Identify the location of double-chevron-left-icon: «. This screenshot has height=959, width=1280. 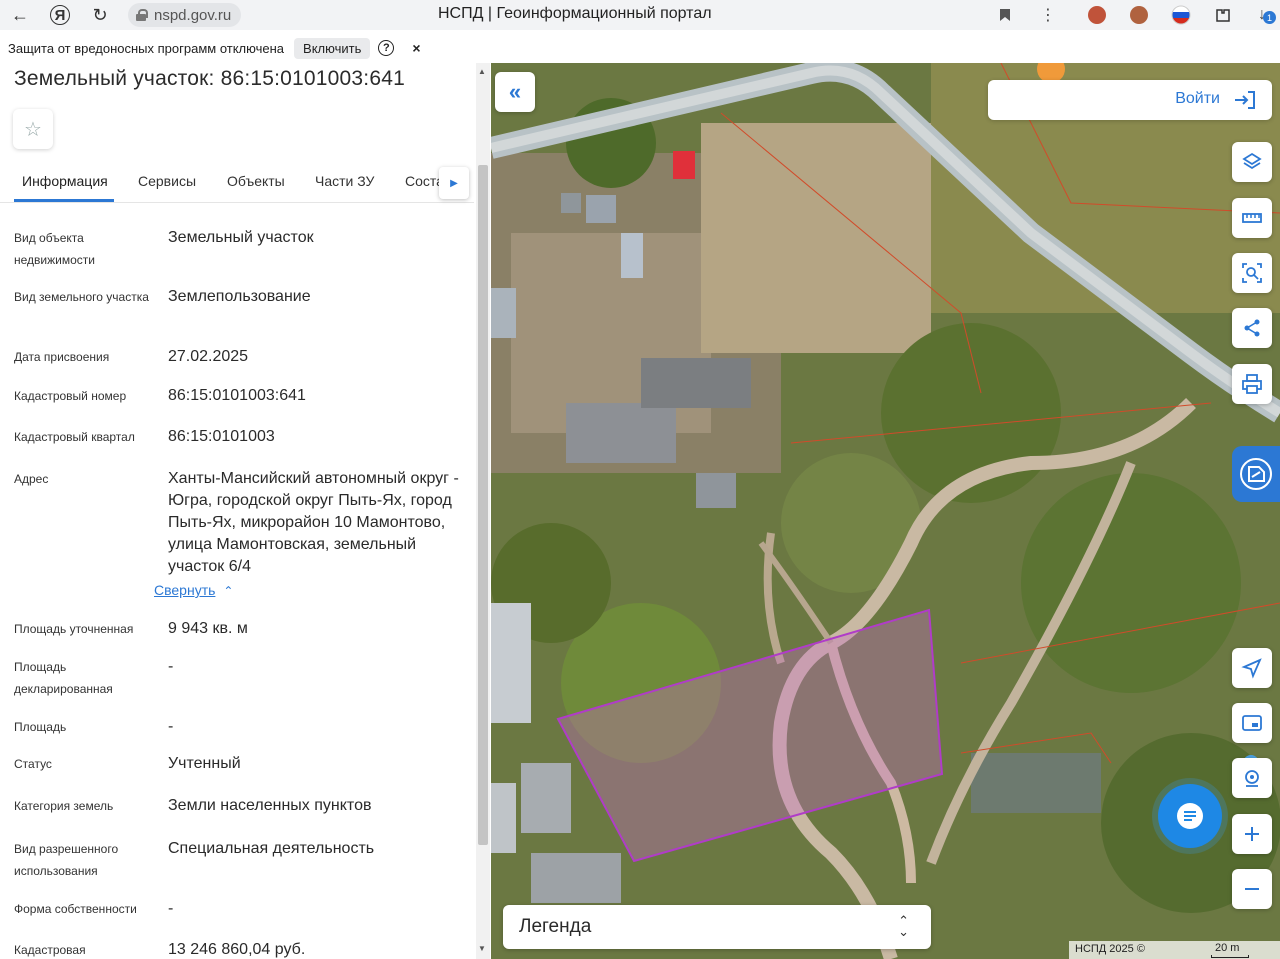
(515, 92).